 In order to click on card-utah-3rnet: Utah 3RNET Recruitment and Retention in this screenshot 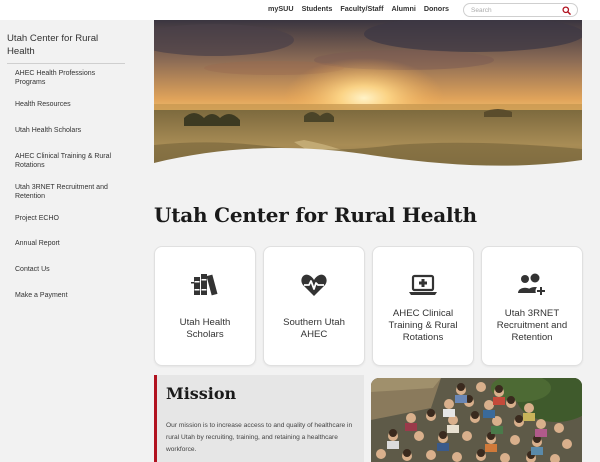, I will do `click(532, 306)`.